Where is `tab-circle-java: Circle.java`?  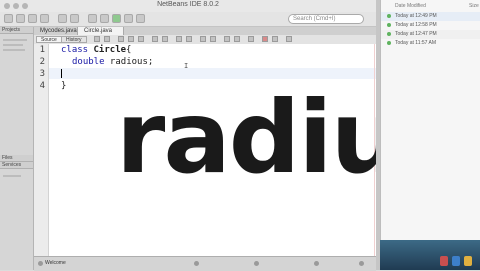
tab-circle-java: Circle.java is located at coordinates (101, 31).